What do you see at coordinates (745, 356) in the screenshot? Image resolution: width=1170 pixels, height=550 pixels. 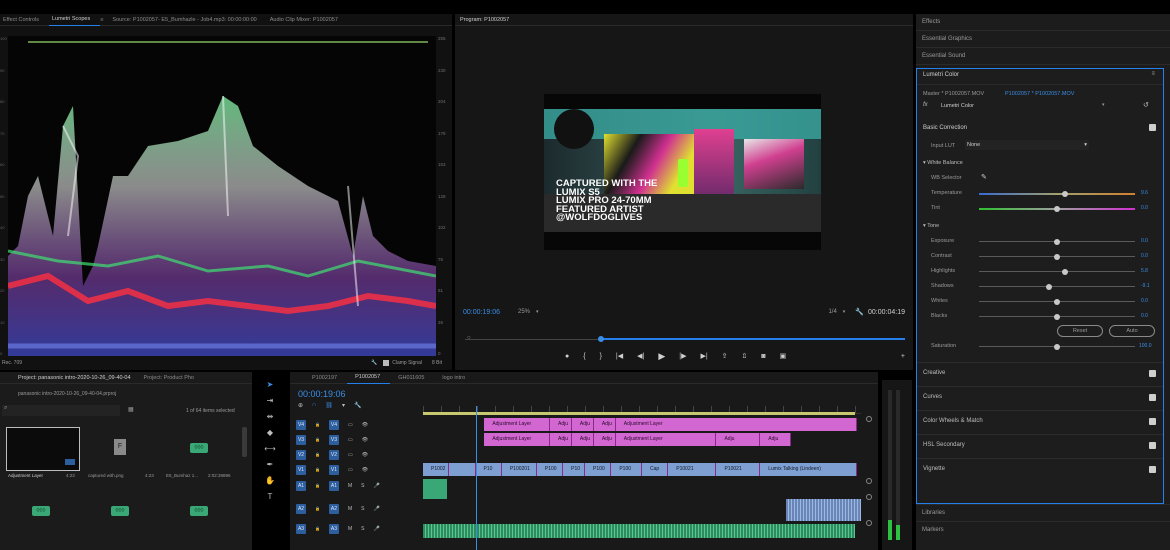 I see `extract-icon: ⇫` at bounding box center [745, 356].